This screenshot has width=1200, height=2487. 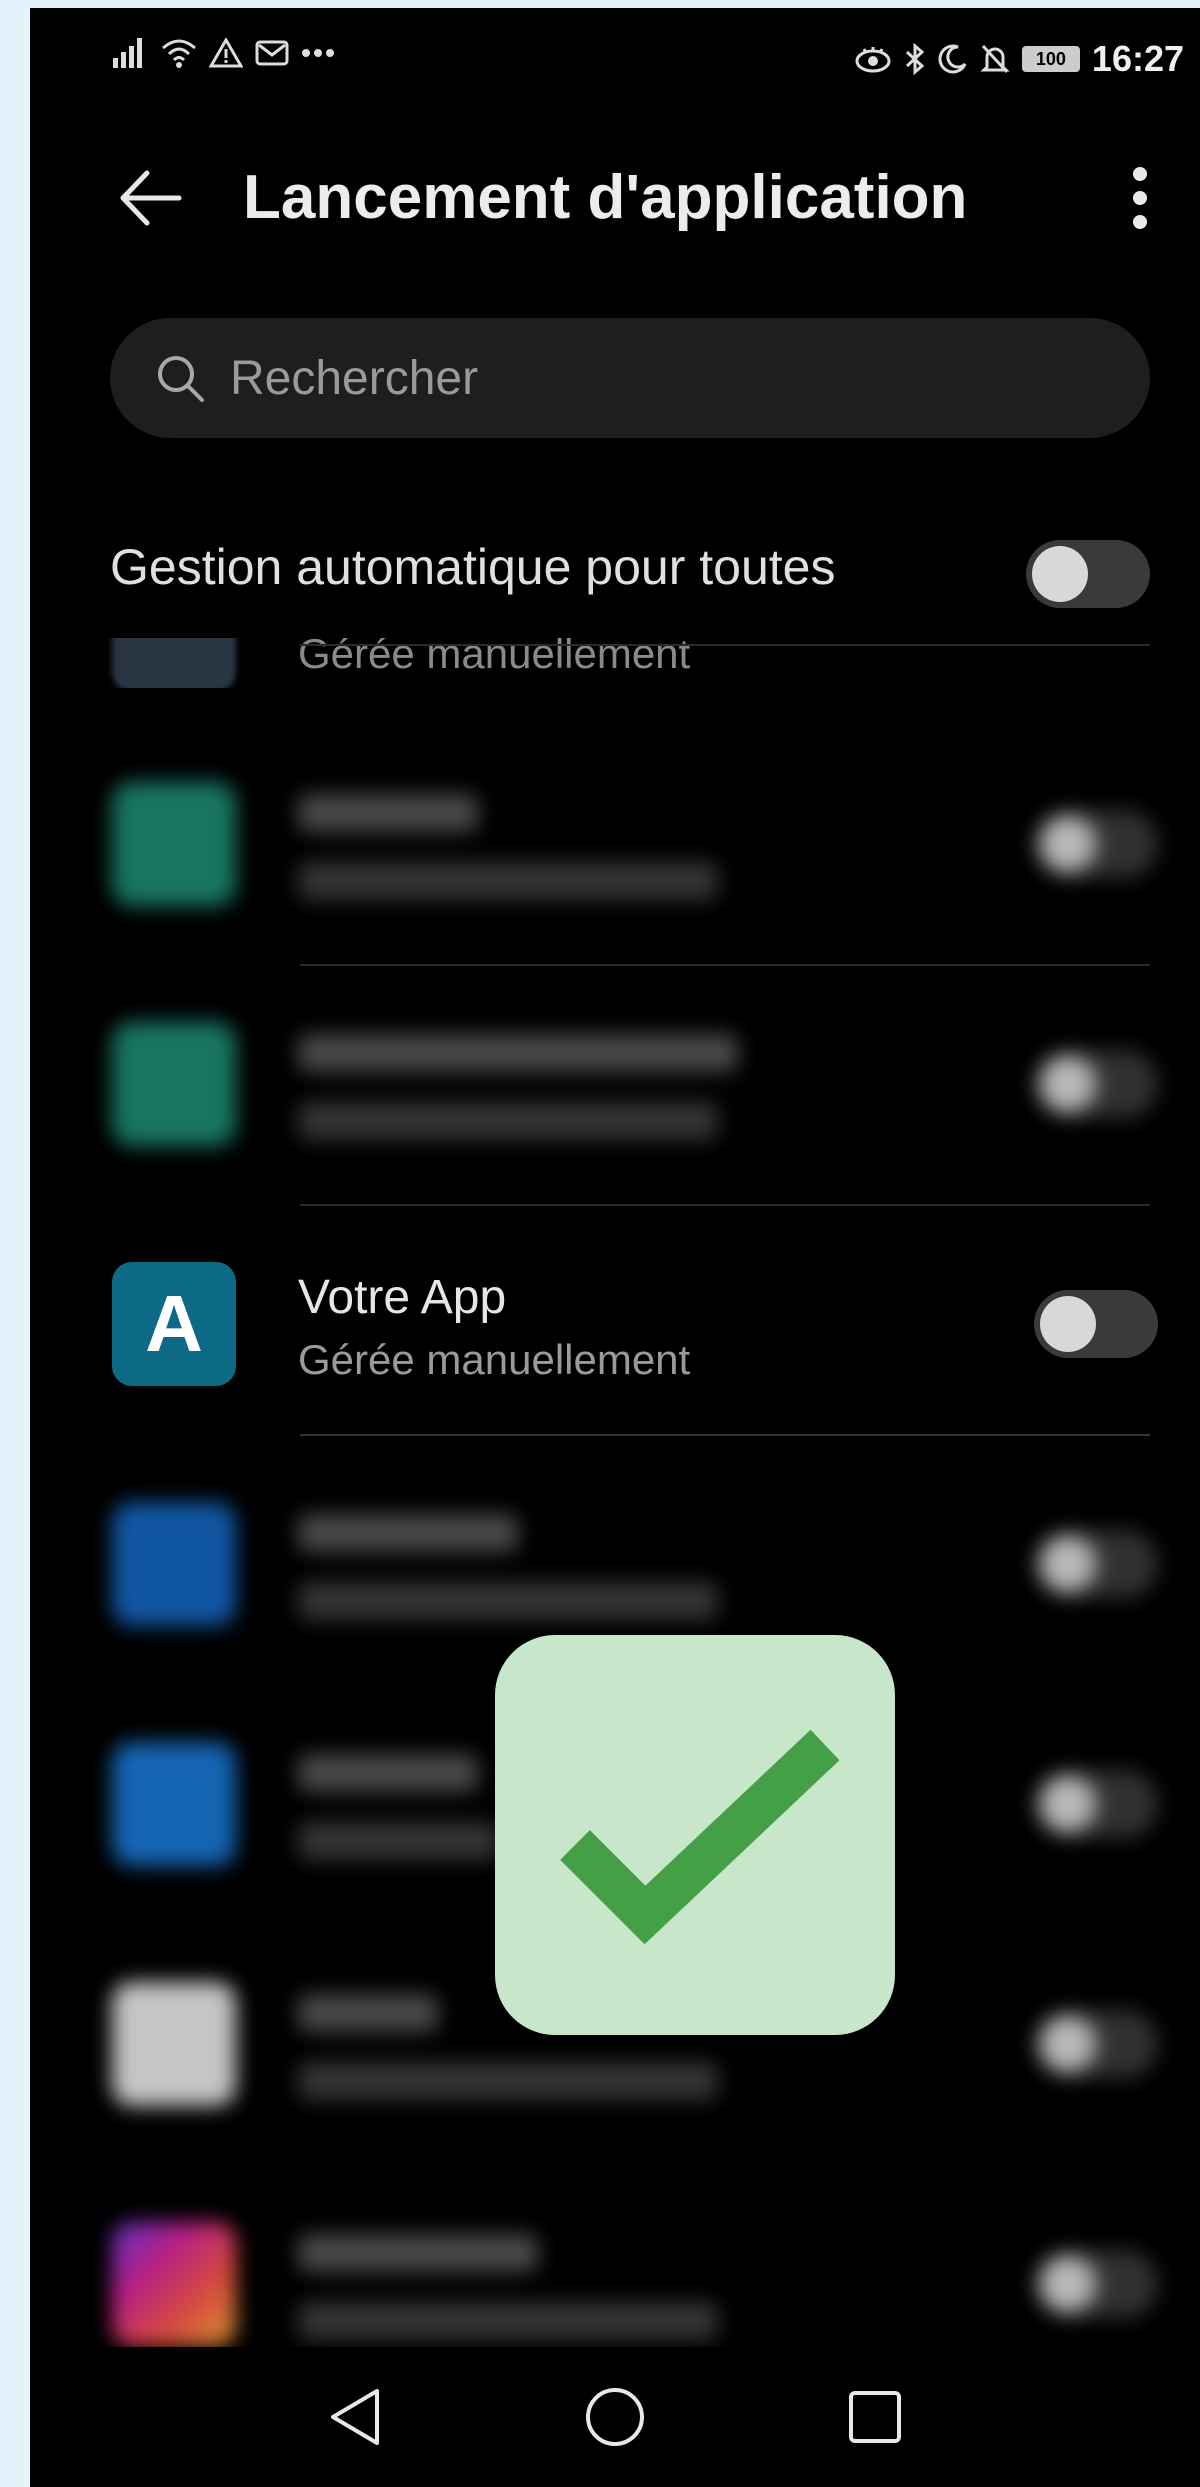 What do you see at coordinates (473, 567) in the screenshot?
I see `auto-manage-label: Gestion automatique pour toutes` at bounding box center [473, 567].